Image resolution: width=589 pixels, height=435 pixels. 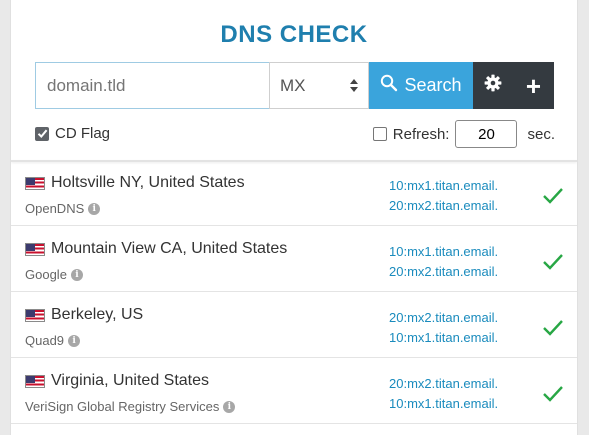 I want to click on domain-input, so click(x=152, y=85).